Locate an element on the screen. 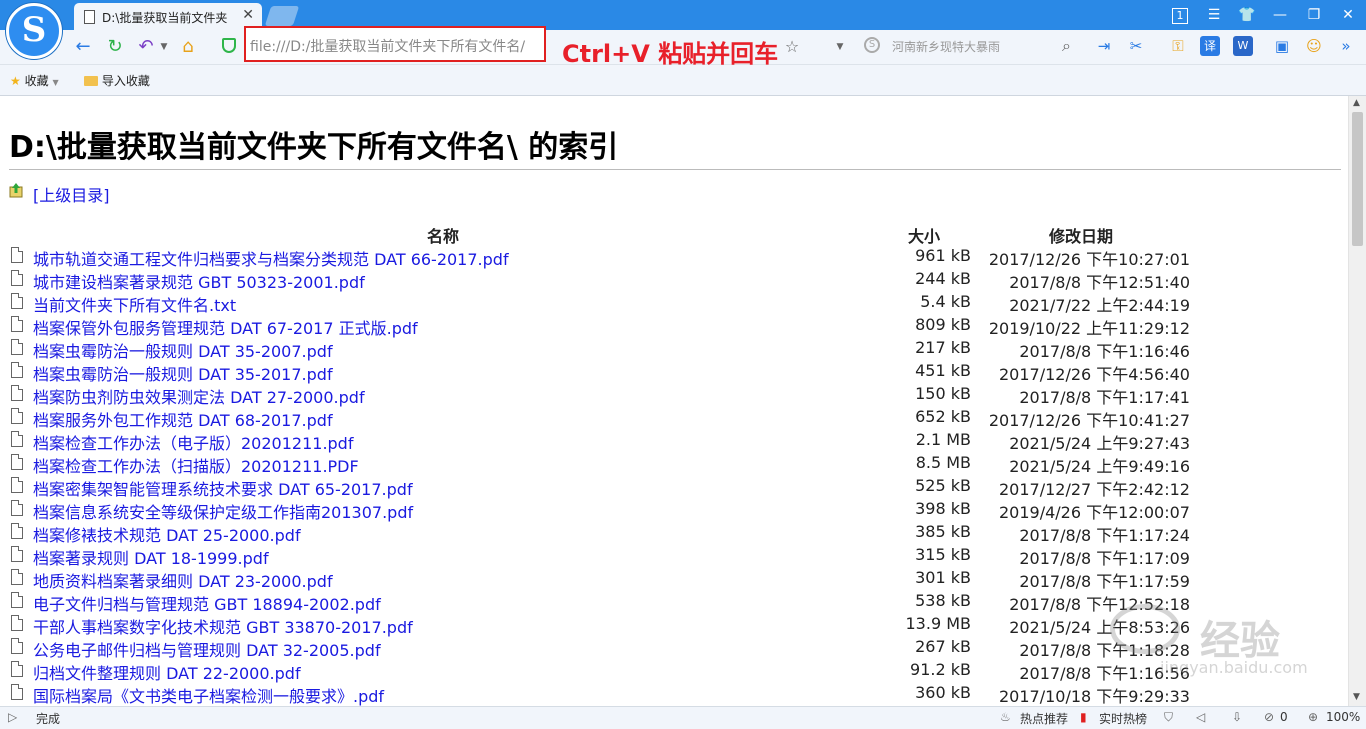 The width and height of the screenshot is (1366, 729). file-size: 217 kB is located at coordinates (943, 347).